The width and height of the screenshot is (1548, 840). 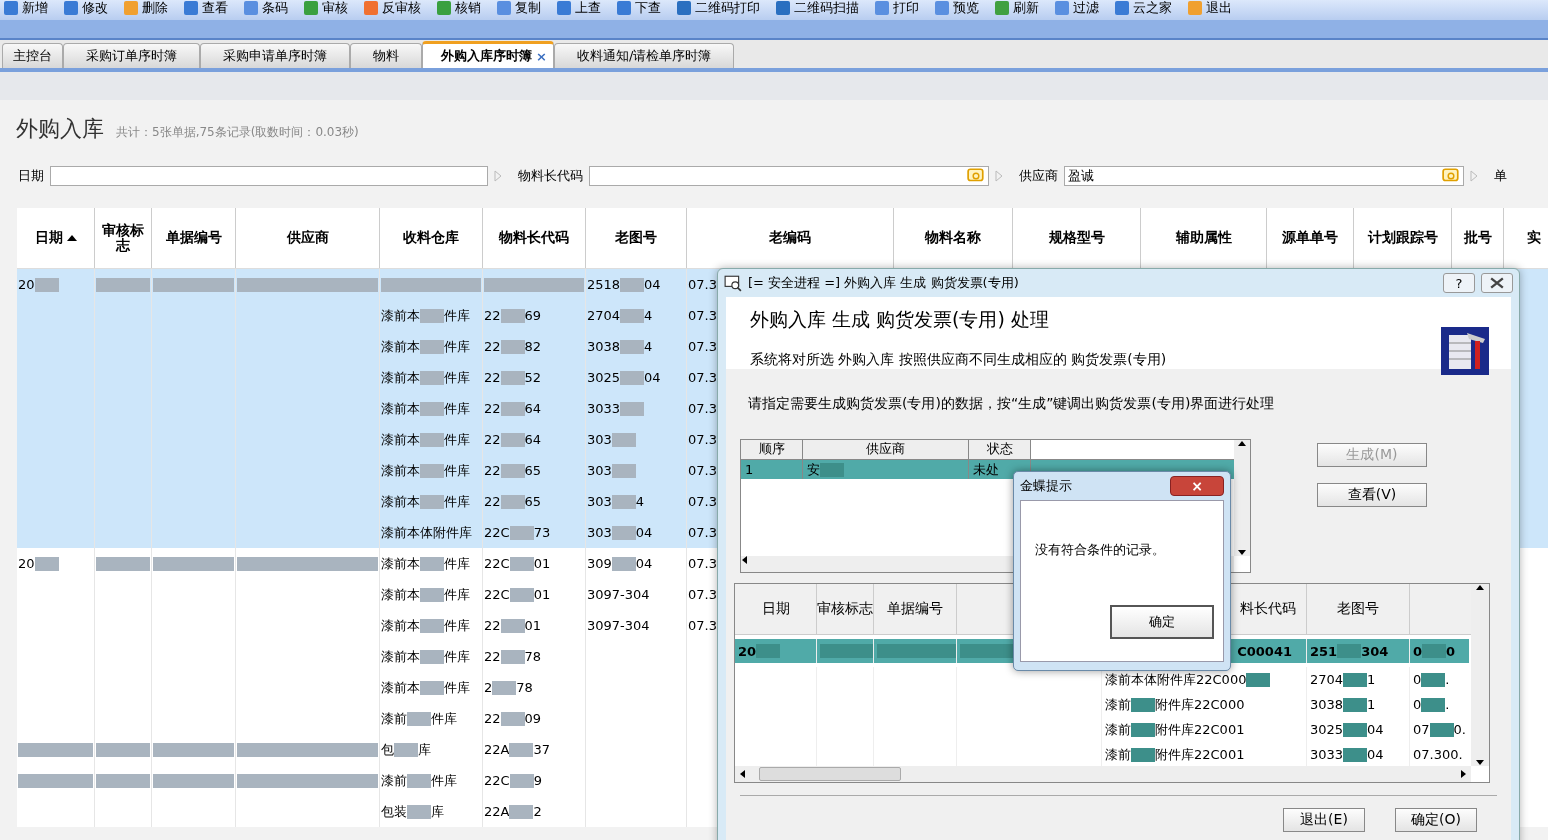 I want to click on table-cell: 82, so click(x=533, y=346).